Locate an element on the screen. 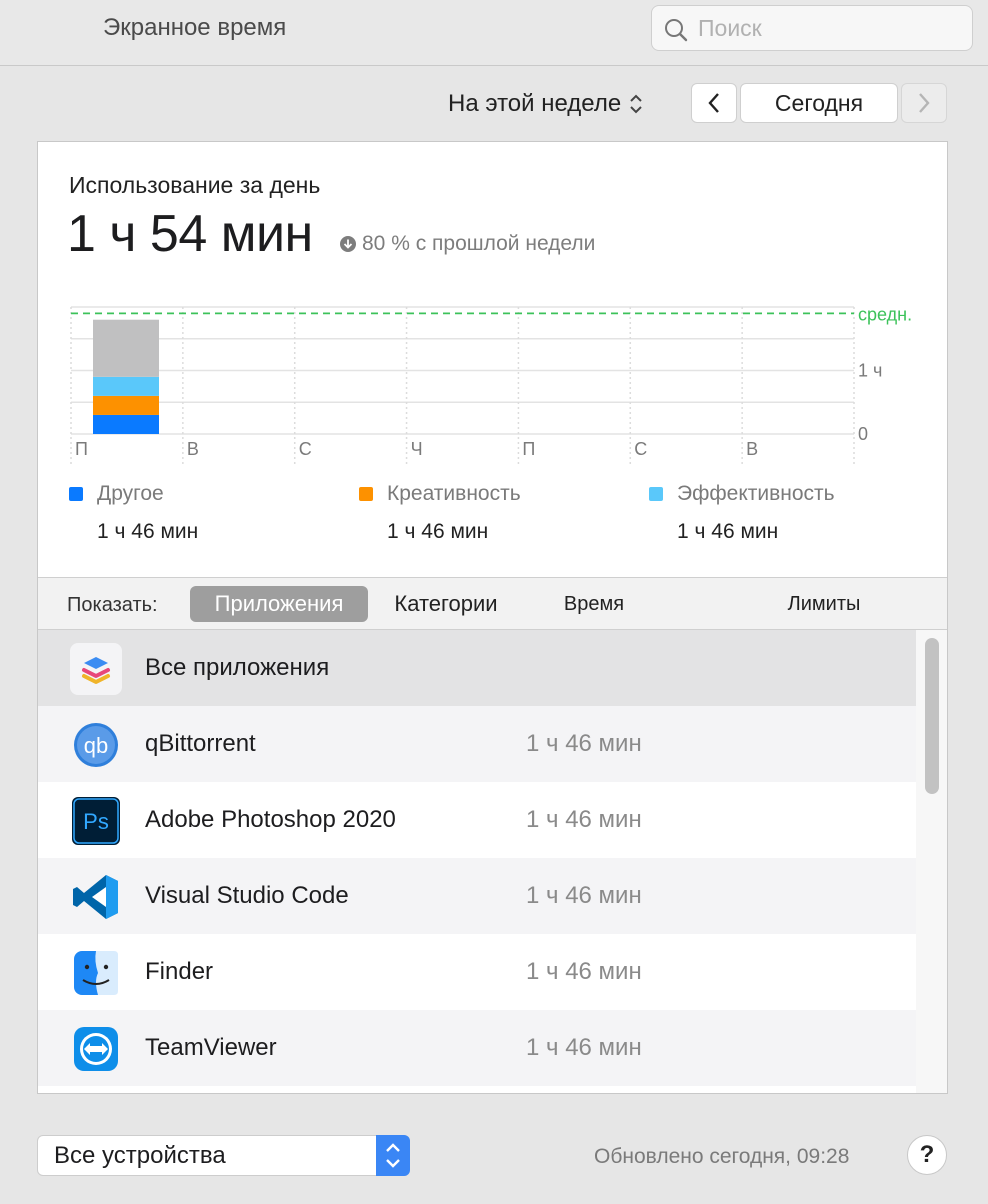 The image size is (988, 1204). search-icon is located at coordinates (676, 30).